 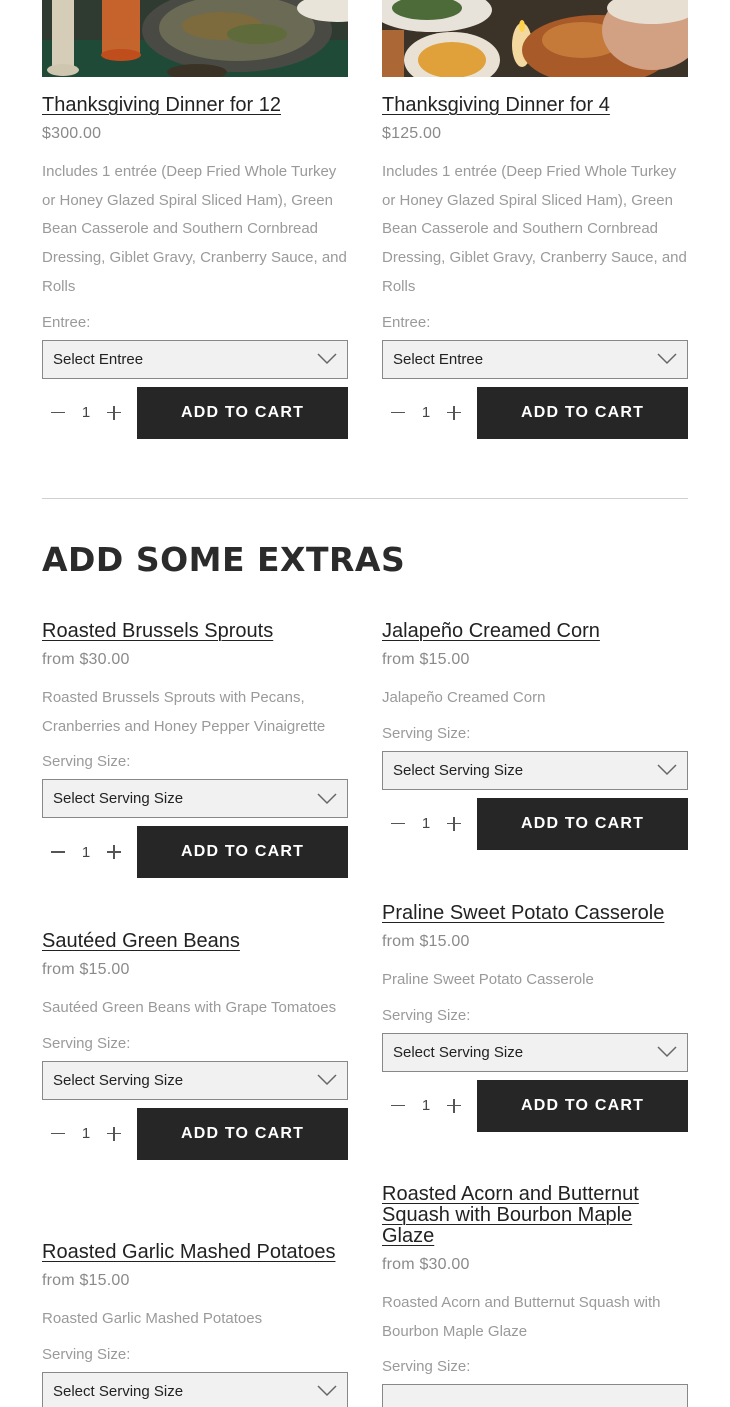 What do you see at coordinates (195, 941) in the screenshot?
I see `product-title-link: Sautéed Green Beans` at bounding box center [195, 941].